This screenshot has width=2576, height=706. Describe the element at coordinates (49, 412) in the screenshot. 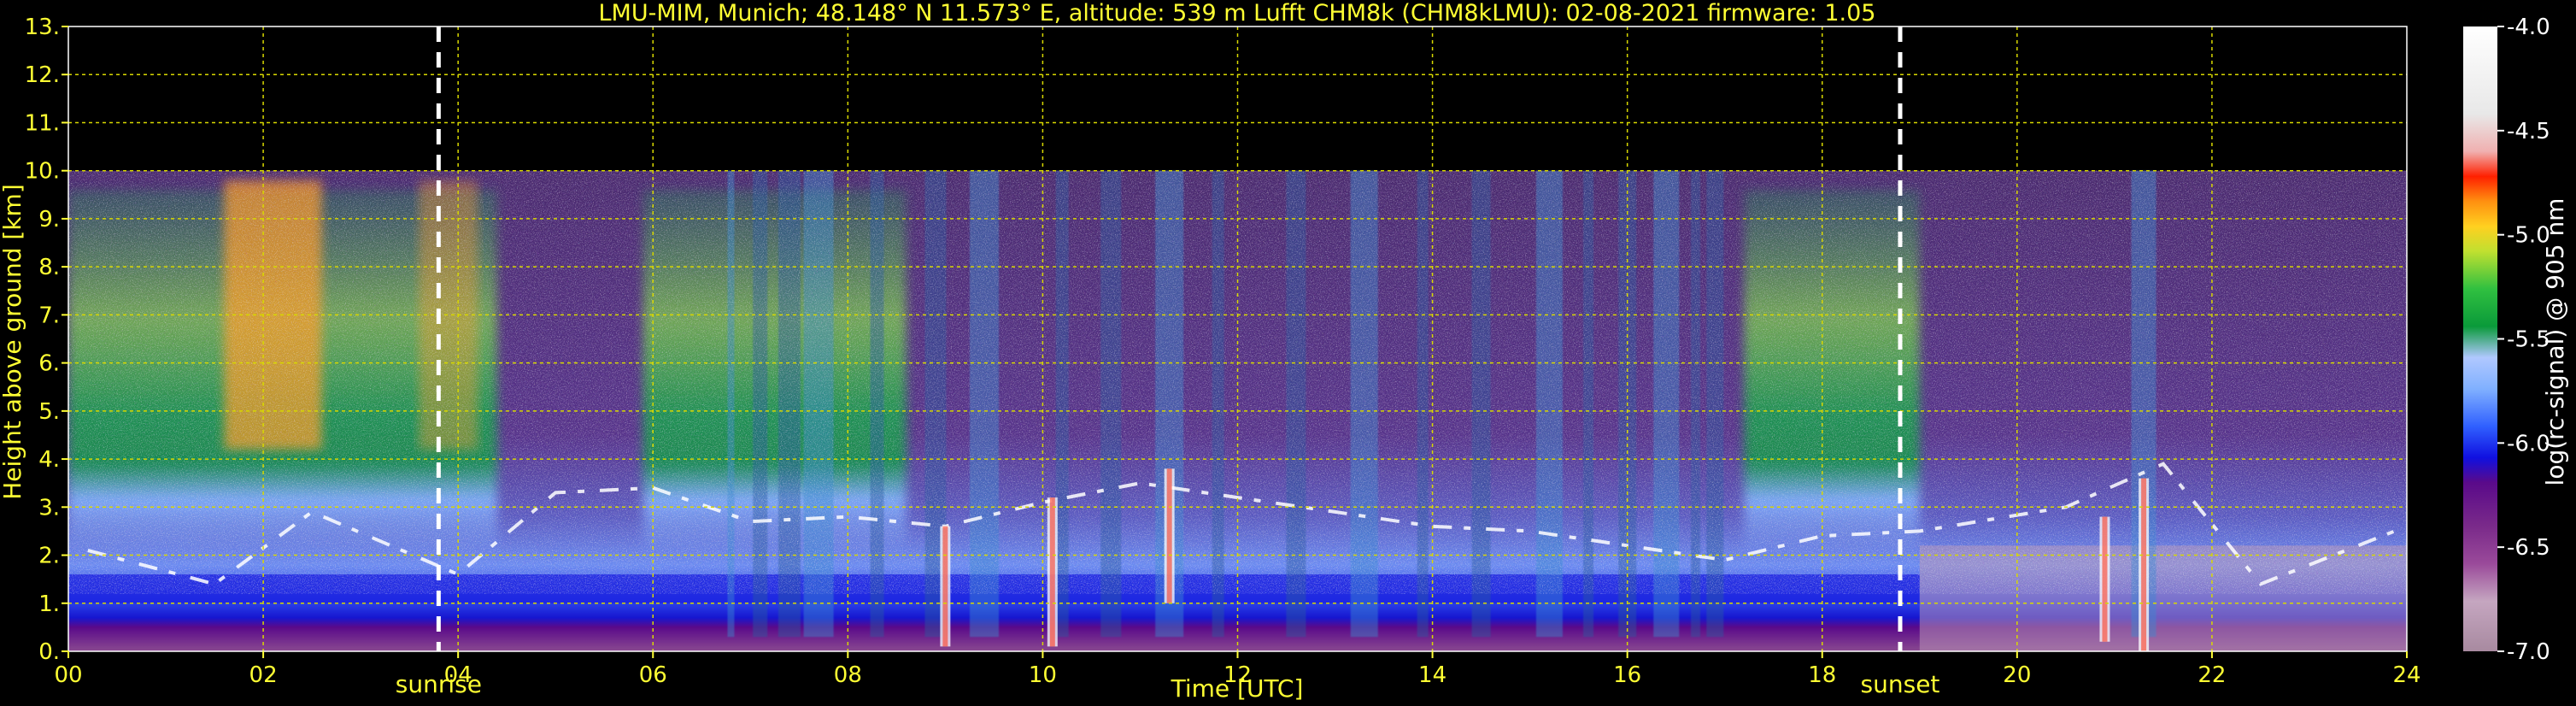

I see `y-tick-label: 5.` at that location.